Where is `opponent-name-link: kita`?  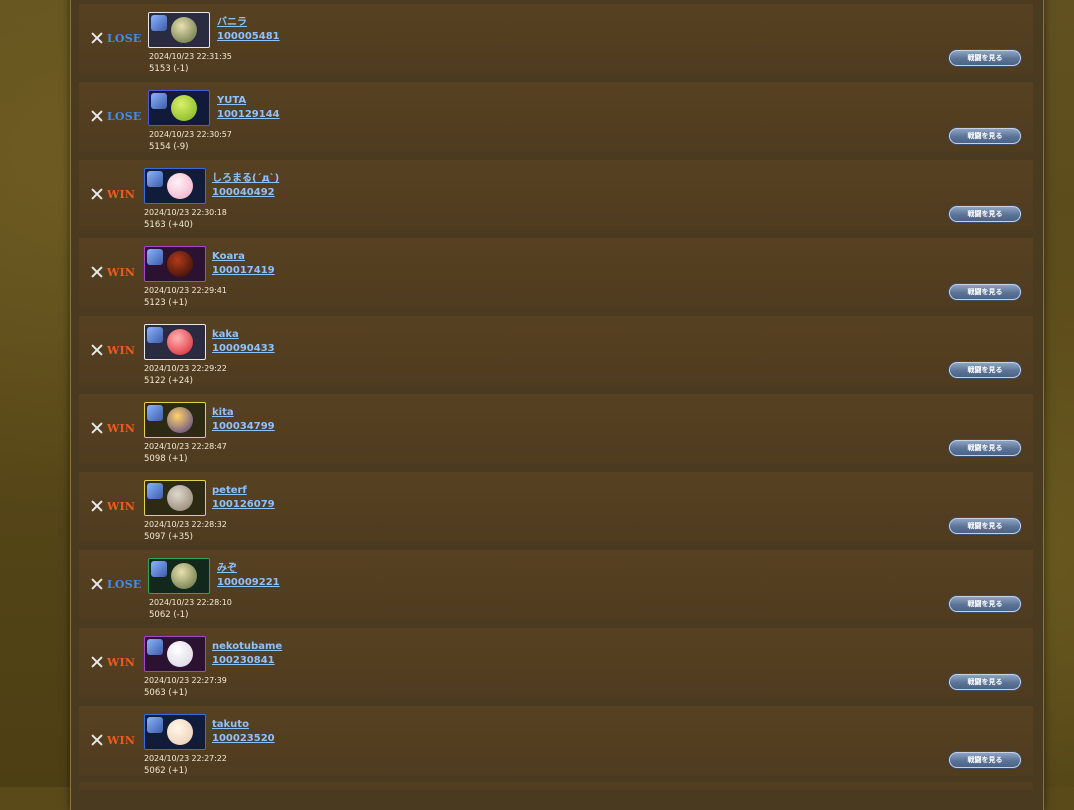 opponent-name-link: kita is located at coordinates (223, 413).